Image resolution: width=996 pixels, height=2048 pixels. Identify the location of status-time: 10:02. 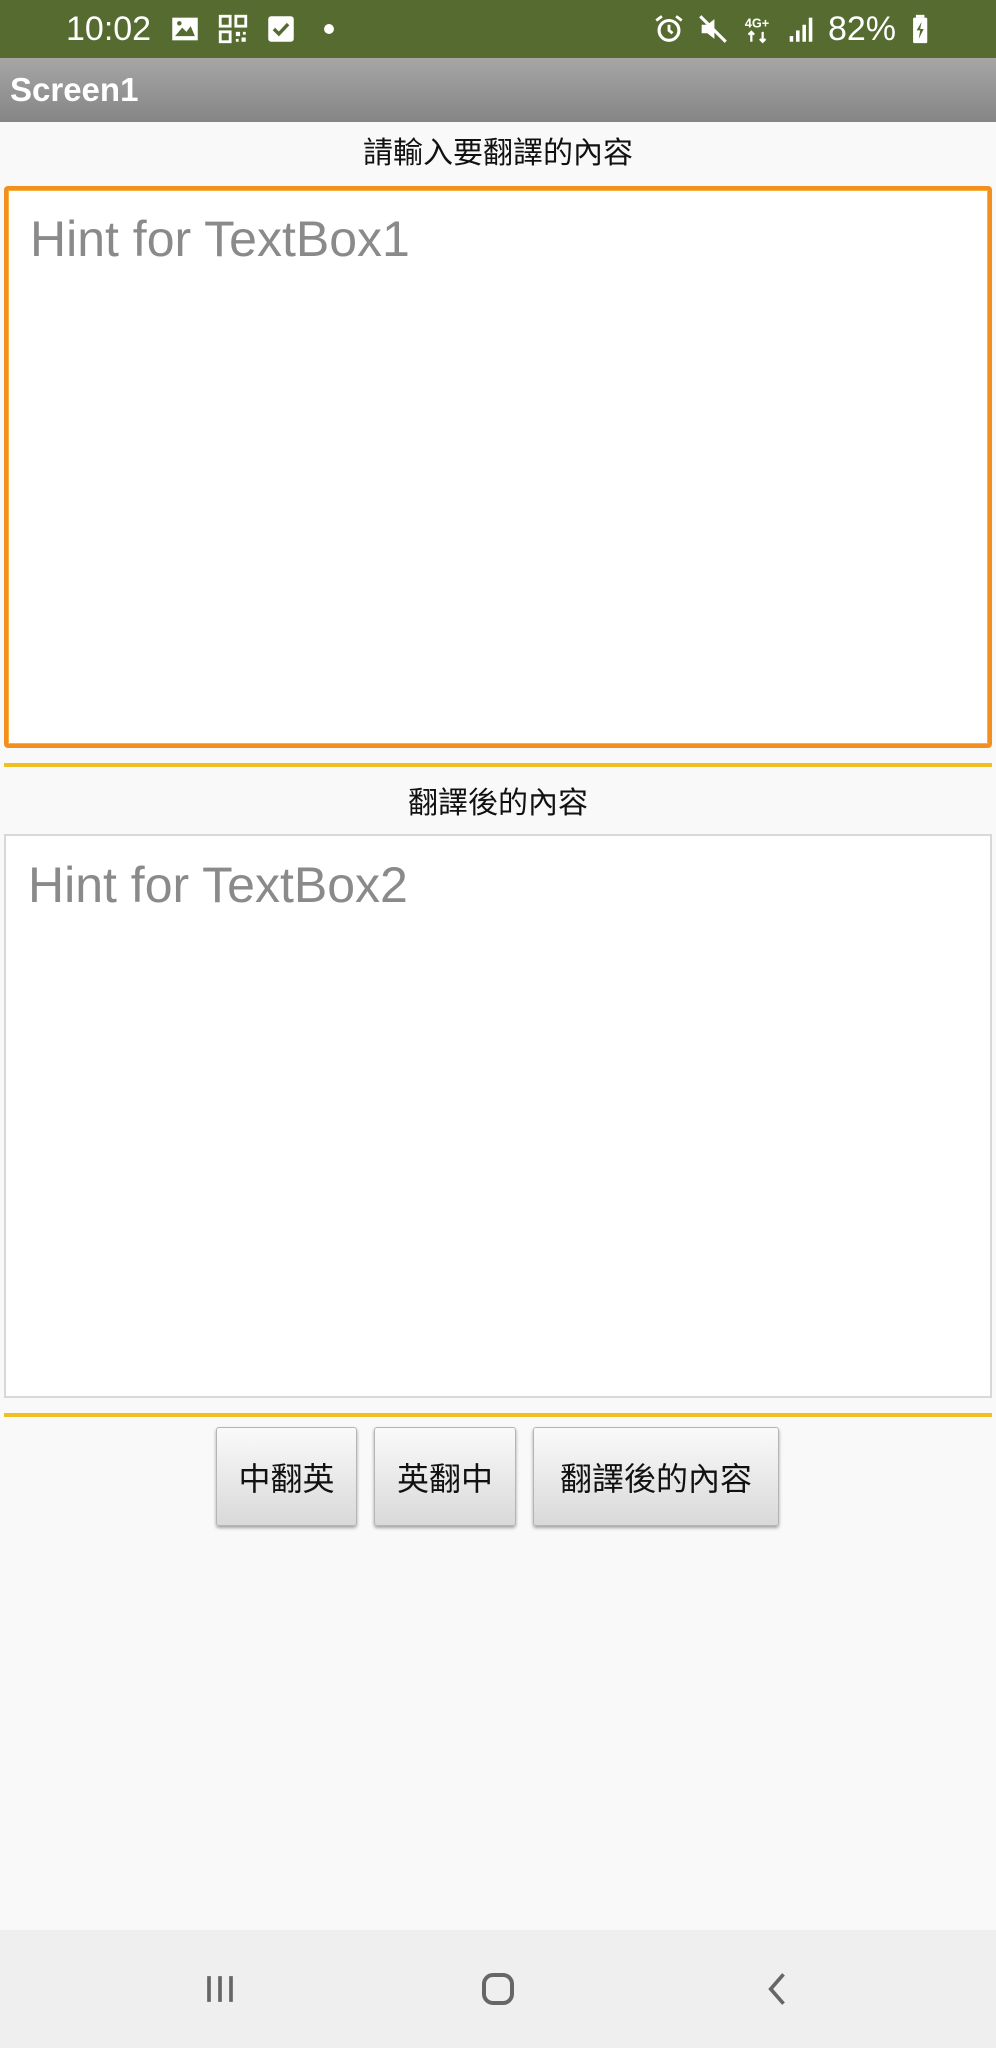
(109, 29).